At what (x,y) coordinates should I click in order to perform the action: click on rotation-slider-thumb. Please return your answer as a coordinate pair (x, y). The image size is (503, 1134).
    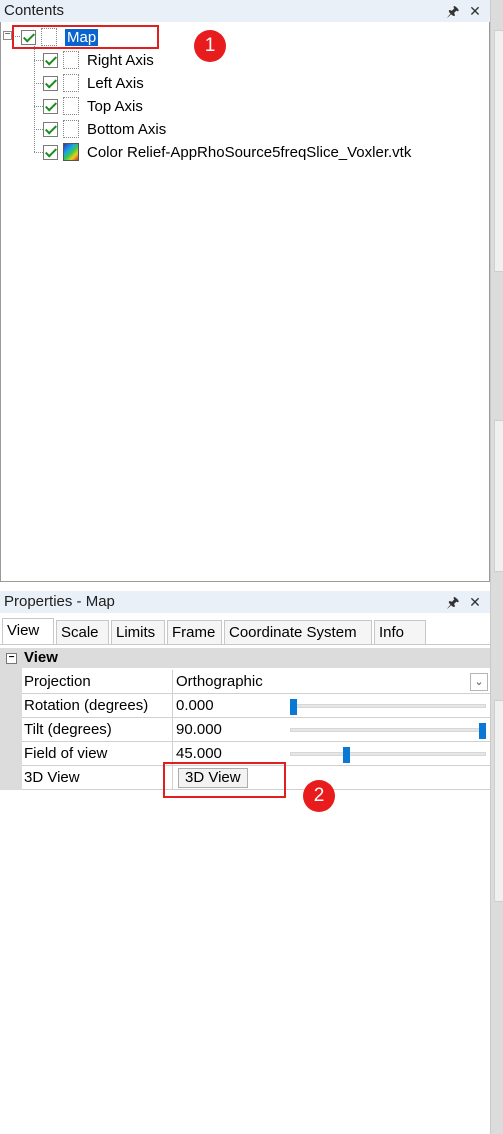
    Looking at the image, I should click on (293, 707).